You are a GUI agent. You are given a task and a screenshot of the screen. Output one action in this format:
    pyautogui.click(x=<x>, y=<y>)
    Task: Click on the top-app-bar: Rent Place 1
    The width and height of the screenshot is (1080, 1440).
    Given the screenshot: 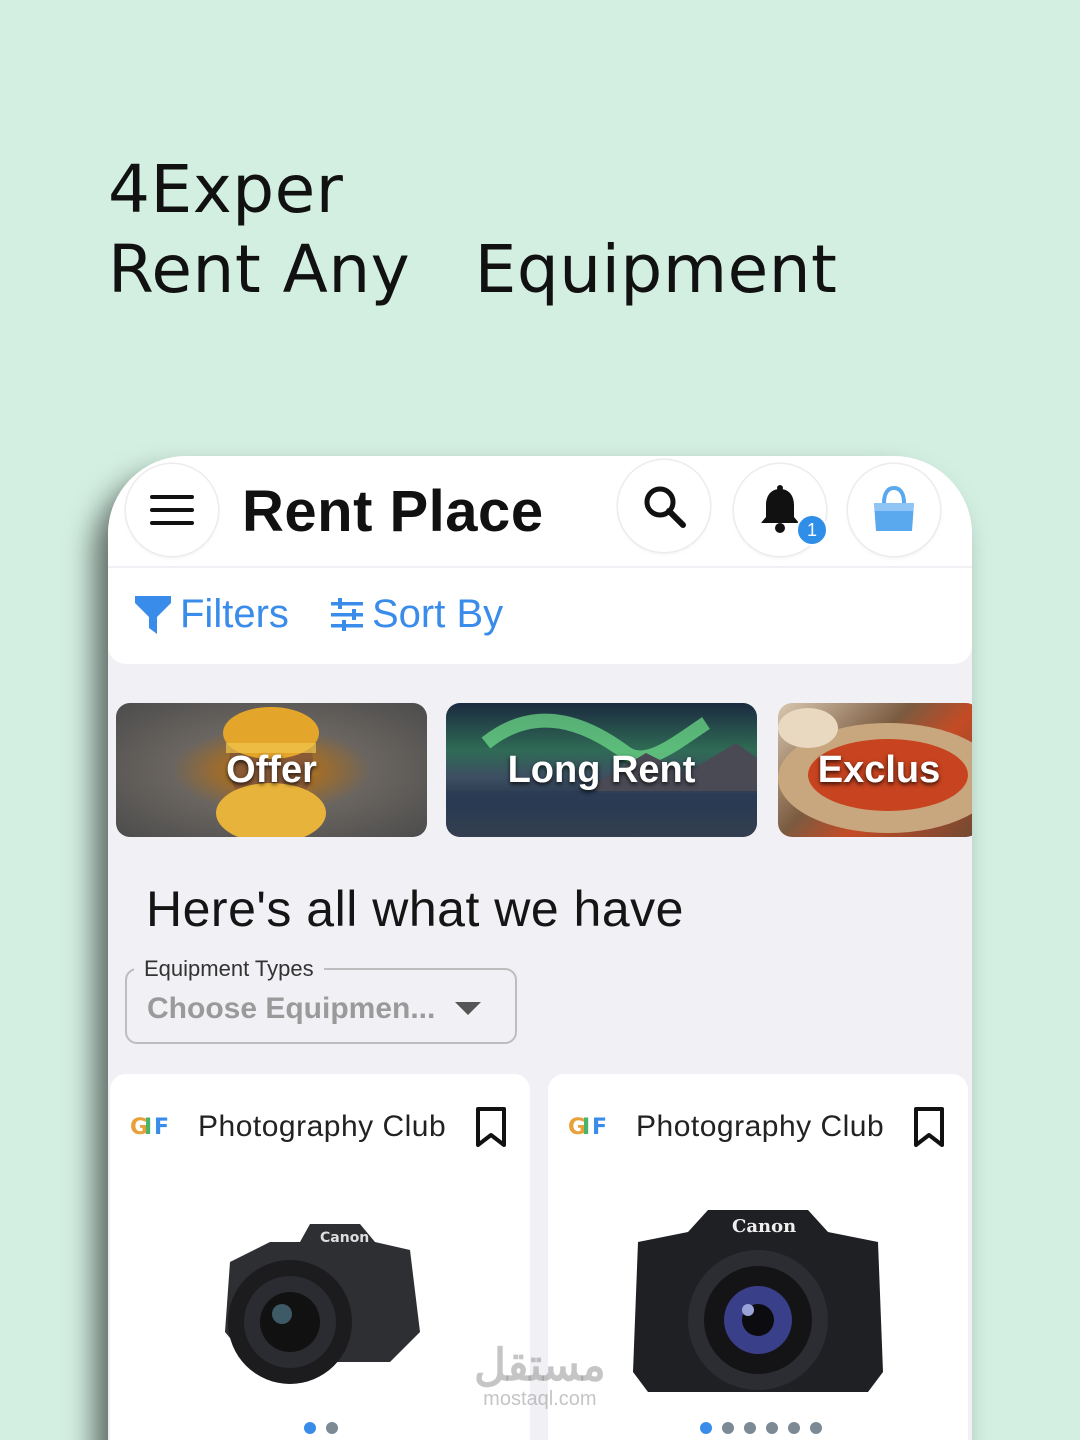 What is the action you would take?
    pyautogui.click(x=540, y=511)
    